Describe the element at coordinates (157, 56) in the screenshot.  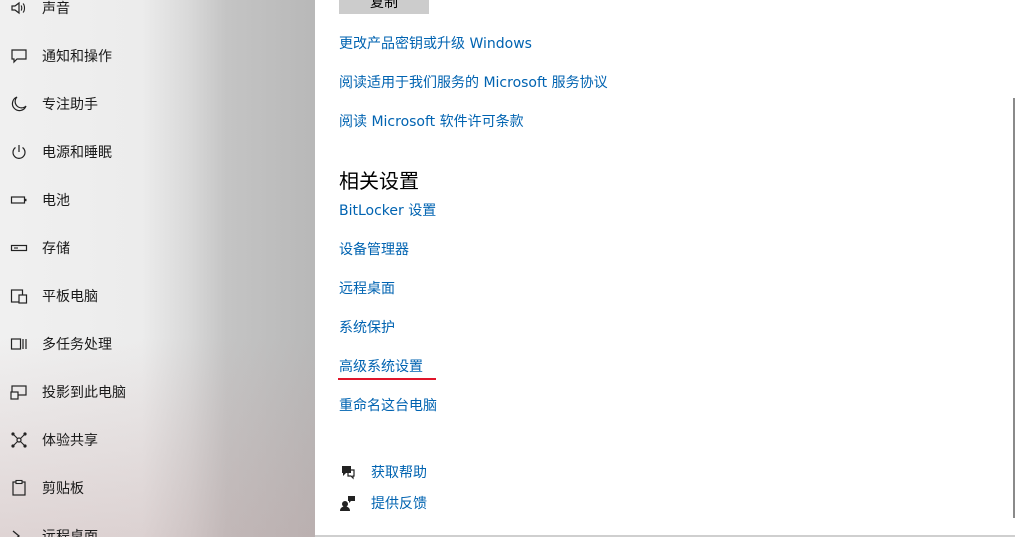
I see `sidebar-item-notifications: 通知和操作` at that location.